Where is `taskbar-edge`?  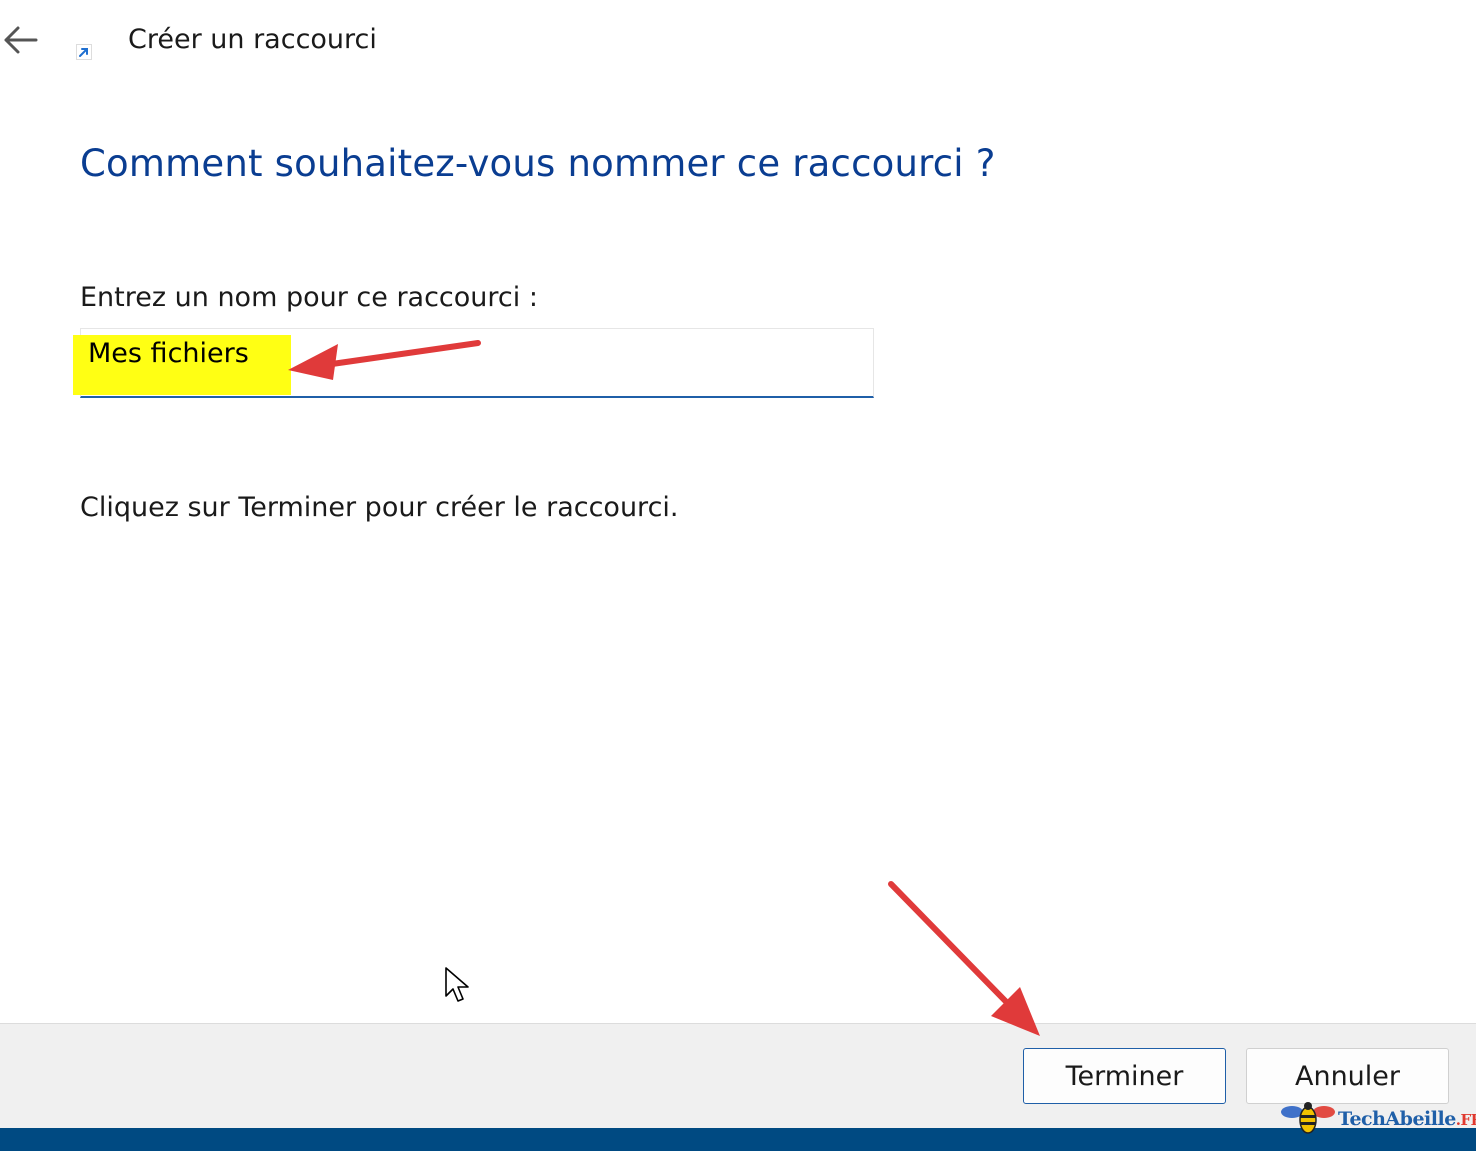
taskbar-edge is located at coordinates (738, 1139).